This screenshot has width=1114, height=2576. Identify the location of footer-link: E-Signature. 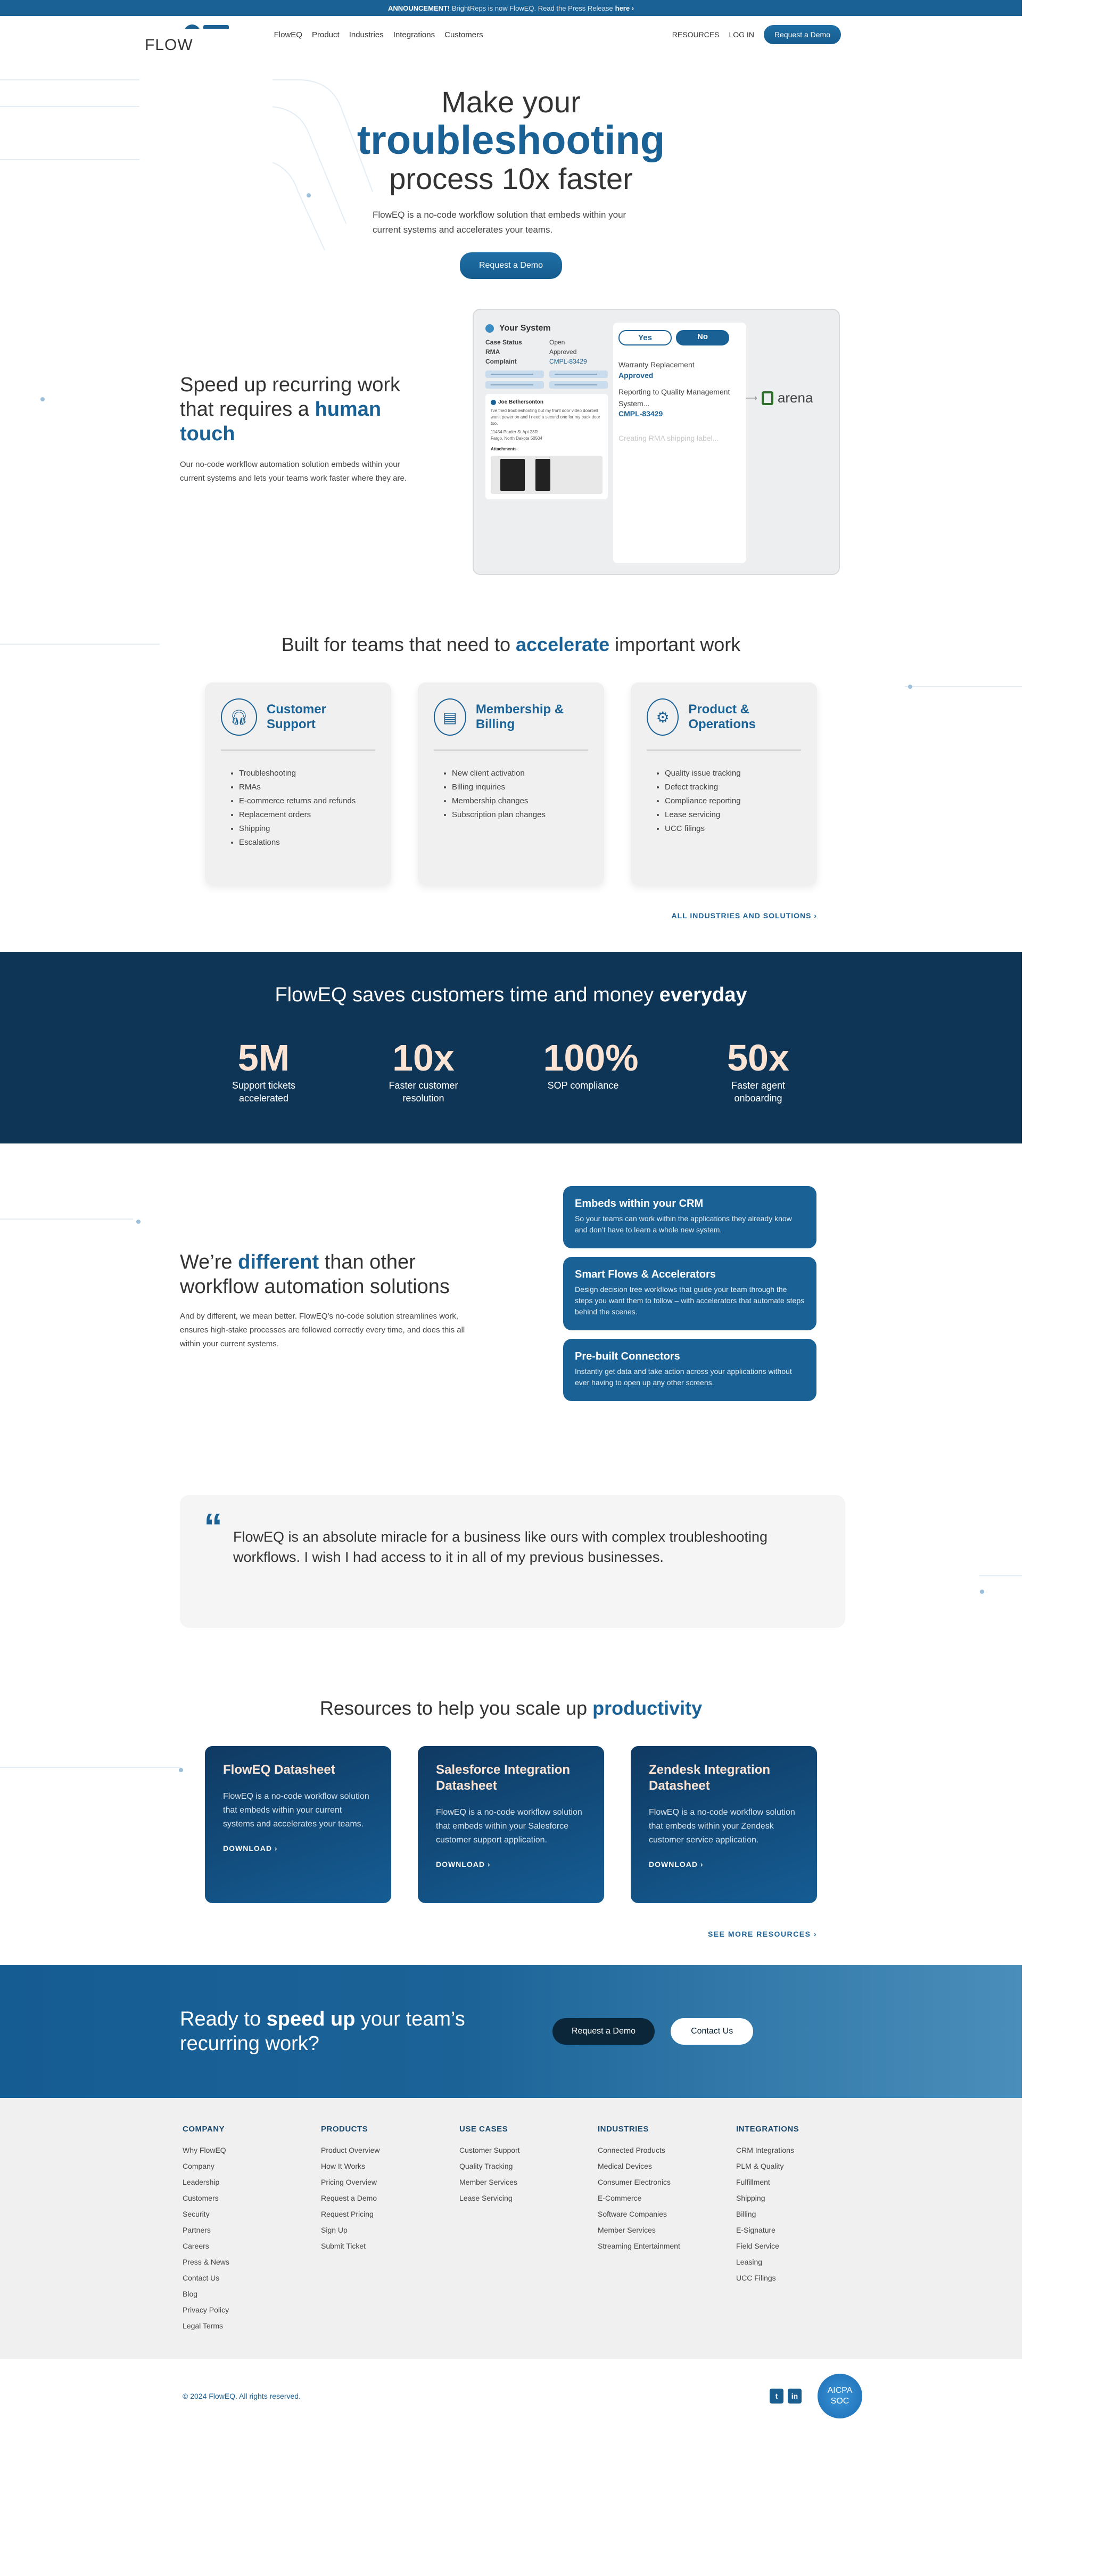
(805, 2230).